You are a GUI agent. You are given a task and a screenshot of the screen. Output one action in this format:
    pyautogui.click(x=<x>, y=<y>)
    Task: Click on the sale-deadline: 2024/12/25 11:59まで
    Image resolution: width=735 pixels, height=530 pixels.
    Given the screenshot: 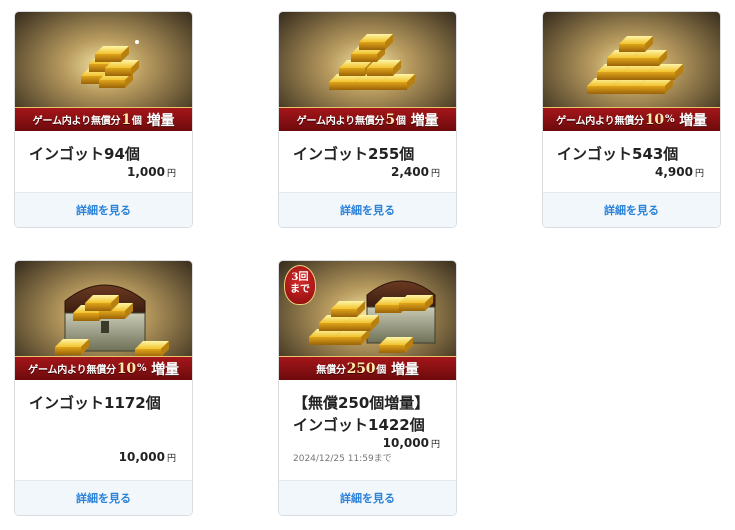 What is the action you would take?
    pyautogui.click(x=342, y=459)
    